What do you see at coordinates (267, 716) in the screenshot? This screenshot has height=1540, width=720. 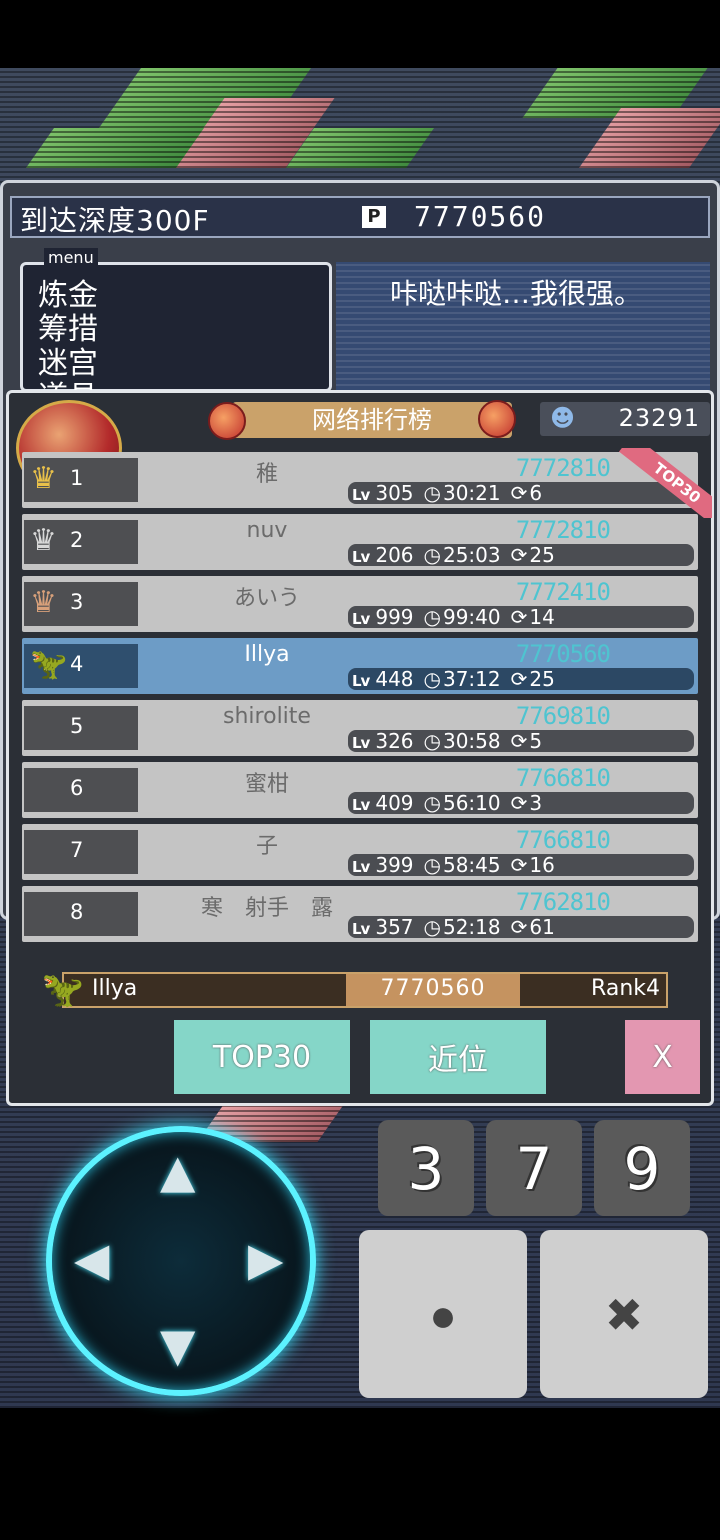 I see `player-name: shirolite` at bounding box center [267, 716].